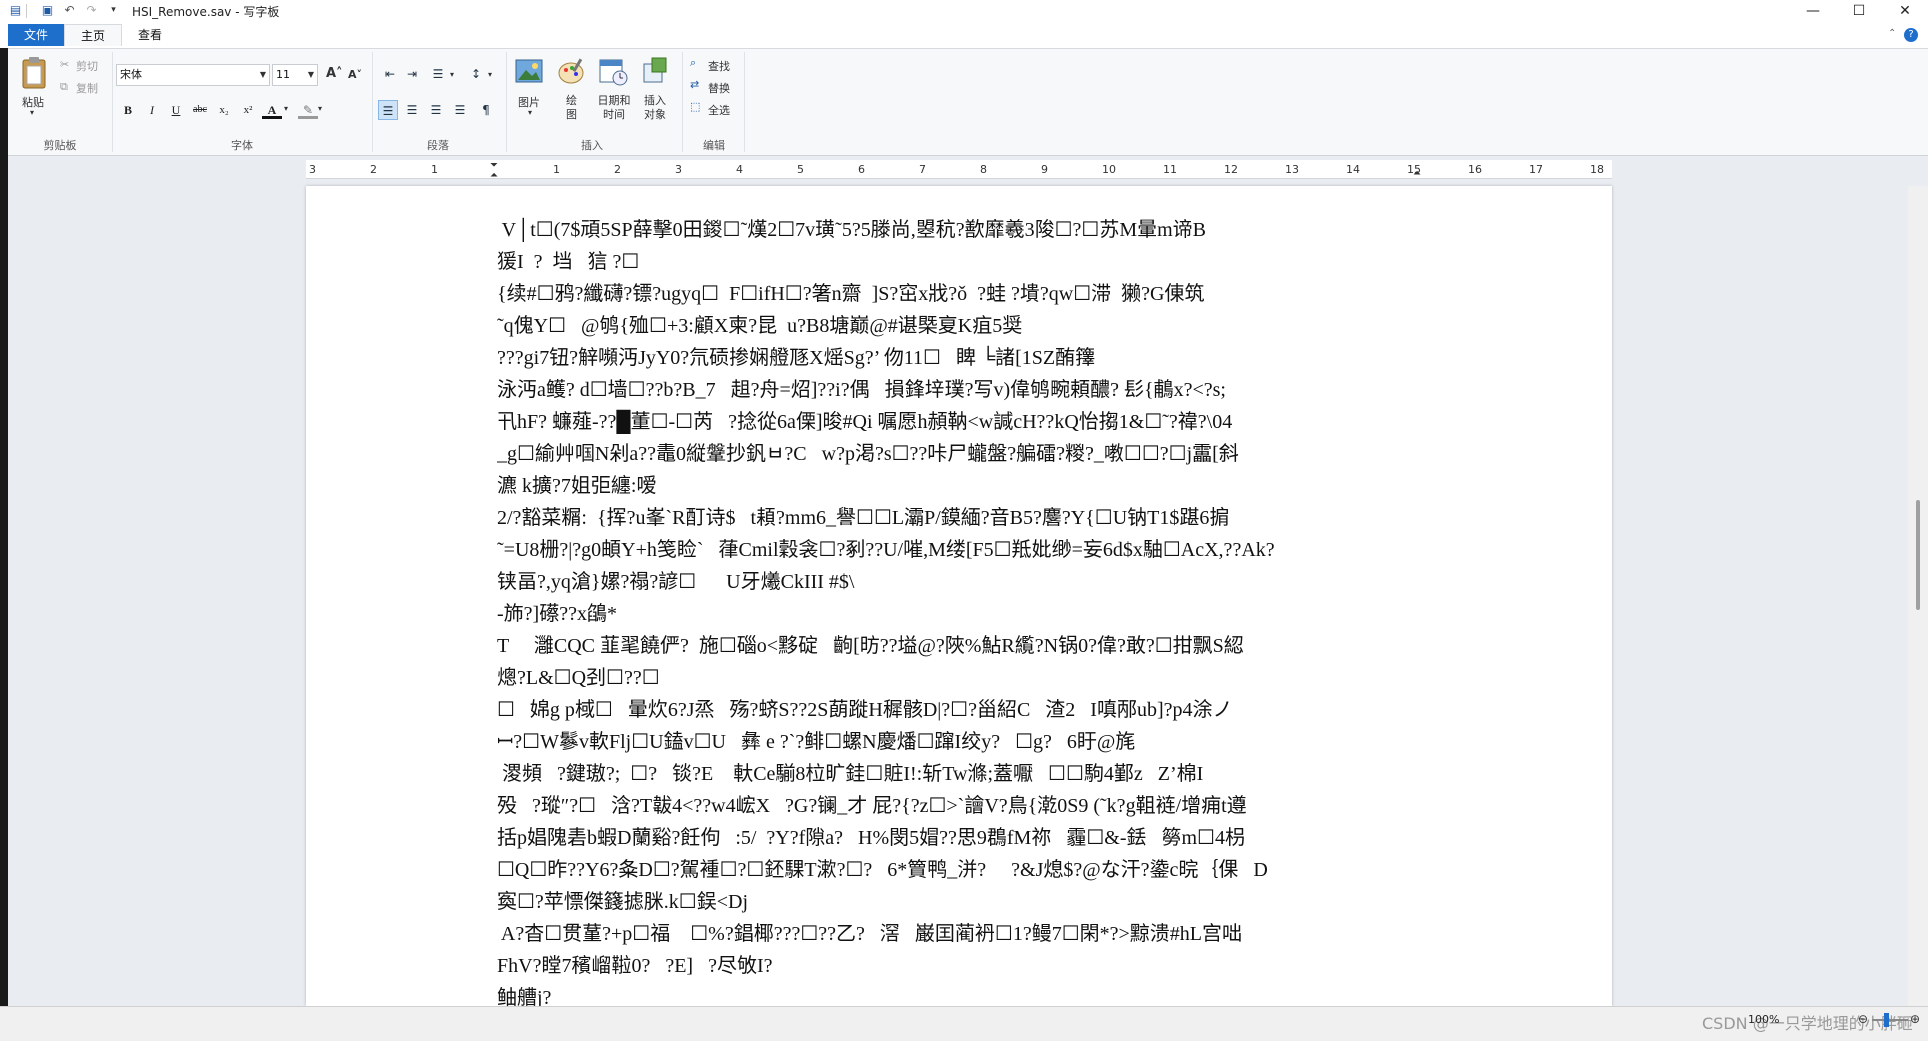 This screenshot has height=1041, width=1928. What do you see at coordinates (1597, 169) in the screenshot?
I see `ruler-number: 18` at bounding box center [1597, 169].